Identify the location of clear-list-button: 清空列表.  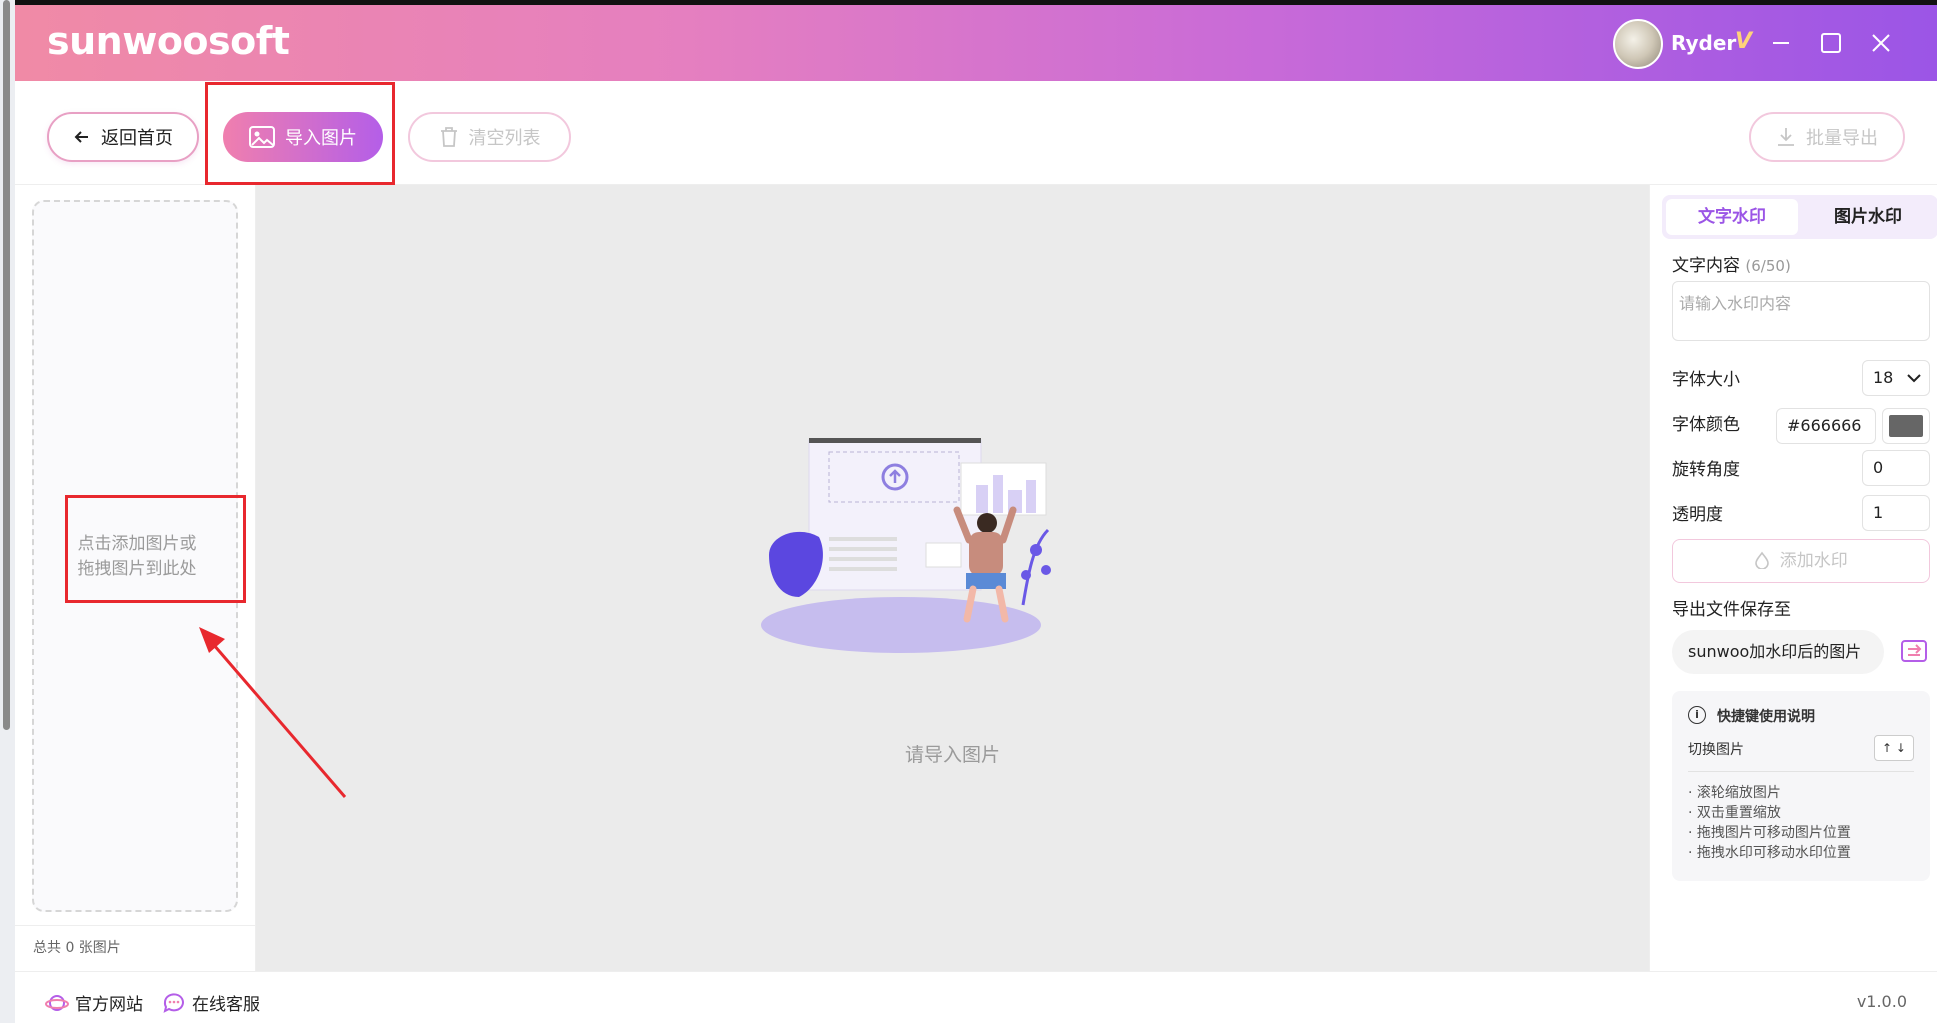
(489, 137).